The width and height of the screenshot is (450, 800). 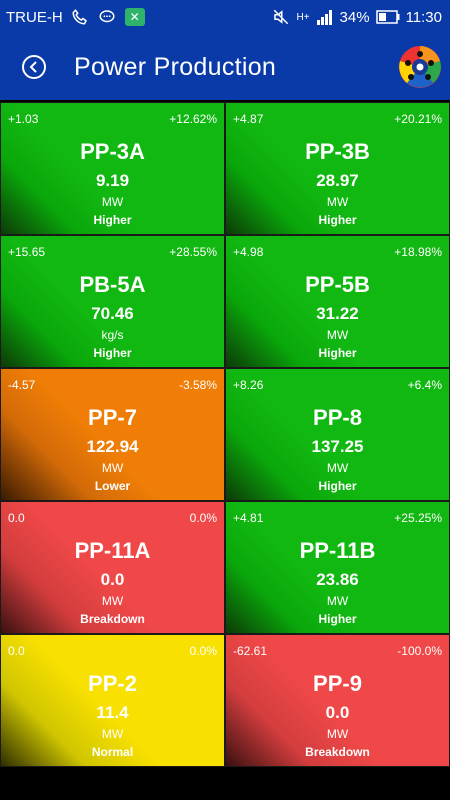 I want to click on tile-delta: +8.26, so click(x=248, y=385).